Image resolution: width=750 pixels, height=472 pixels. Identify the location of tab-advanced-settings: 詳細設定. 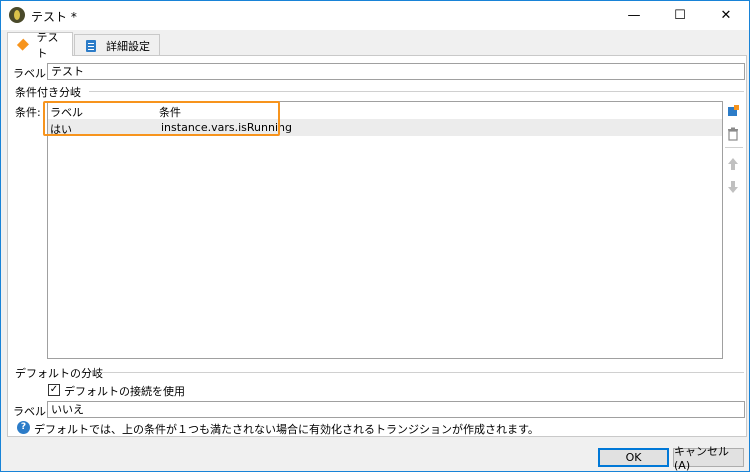
(117, 45).